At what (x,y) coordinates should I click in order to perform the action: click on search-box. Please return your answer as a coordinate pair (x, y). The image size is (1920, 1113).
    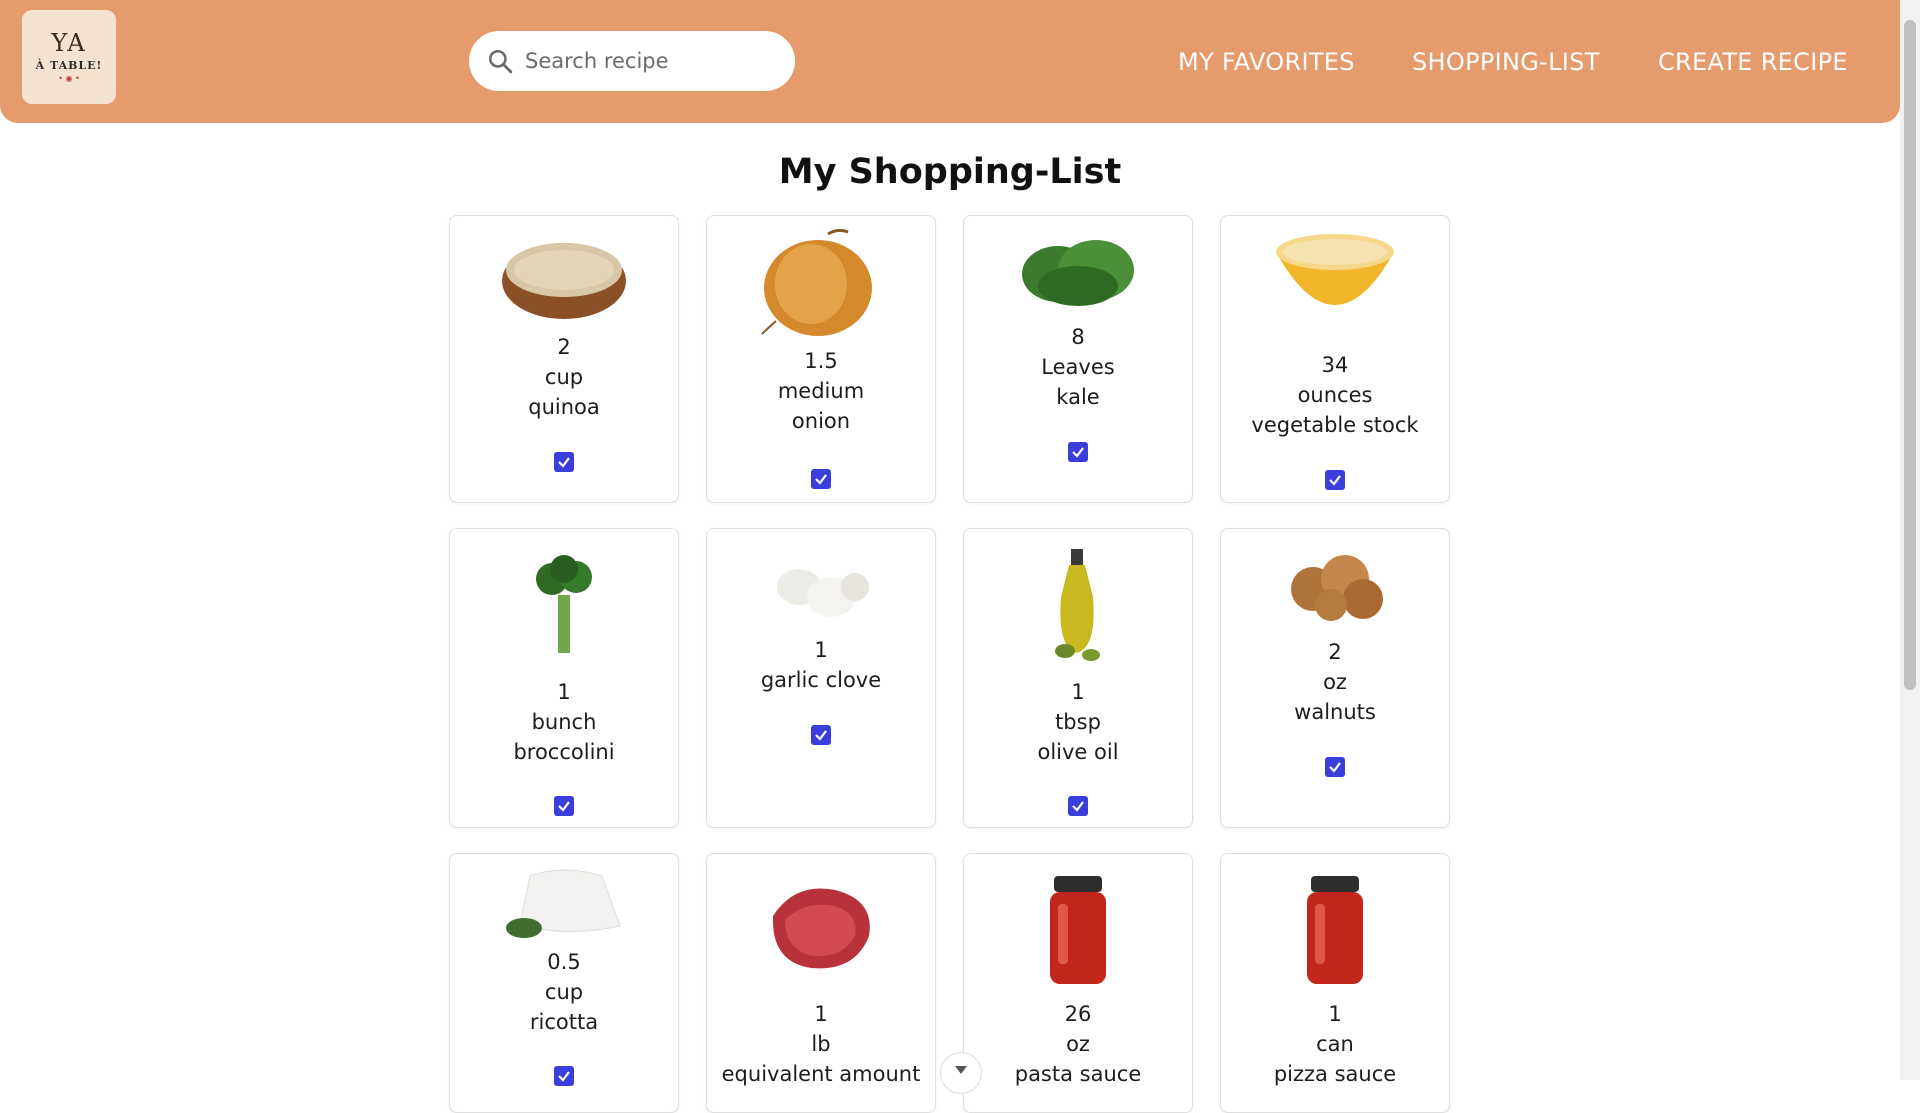
    Looking at the image, I should click on (632, 61).